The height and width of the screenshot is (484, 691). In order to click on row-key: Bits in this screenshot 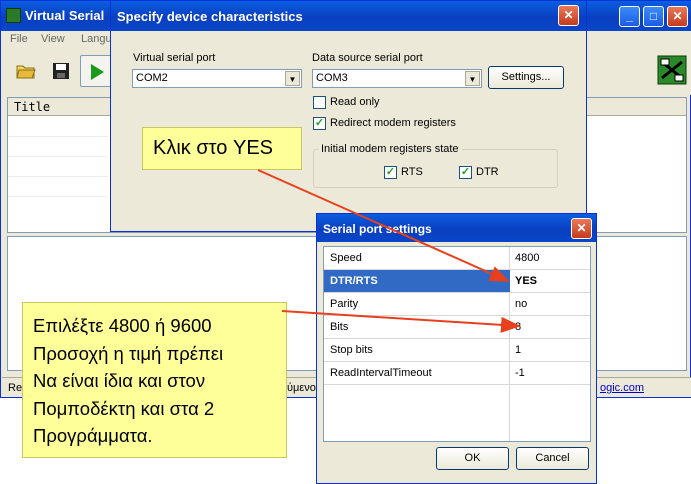, I will do `click(339, 327)`.